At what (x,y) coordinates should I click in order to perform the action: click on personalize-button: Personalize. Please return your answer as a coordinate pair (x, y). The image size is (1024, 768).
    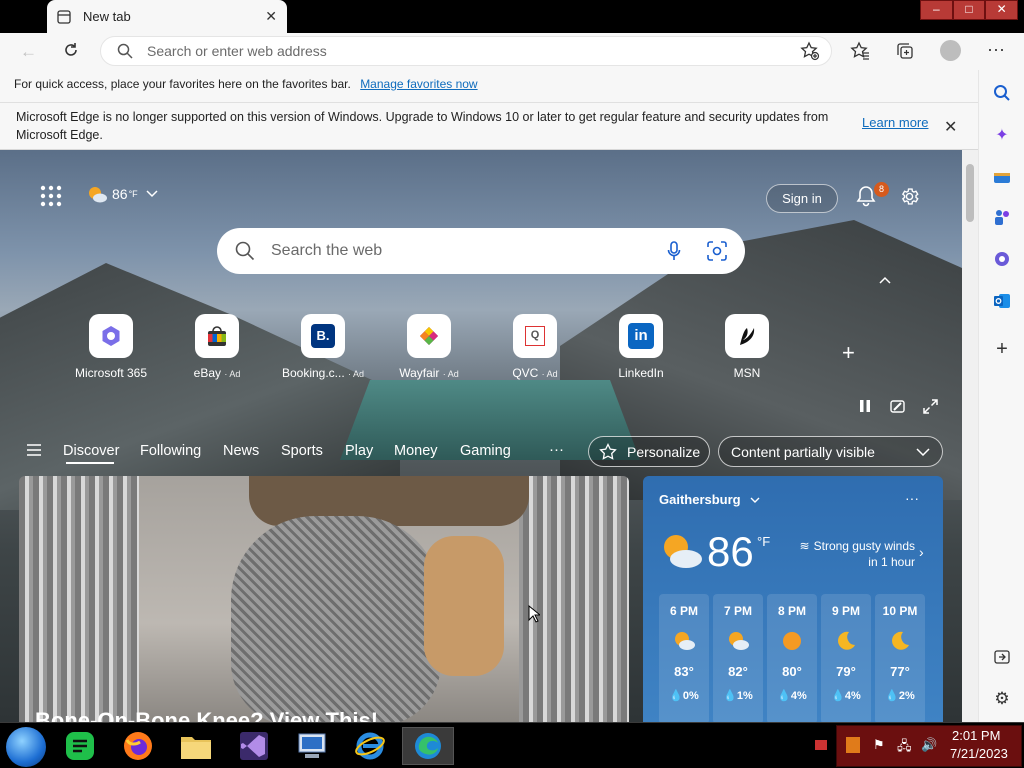
    Looking at the image, I should click on (649, 451).